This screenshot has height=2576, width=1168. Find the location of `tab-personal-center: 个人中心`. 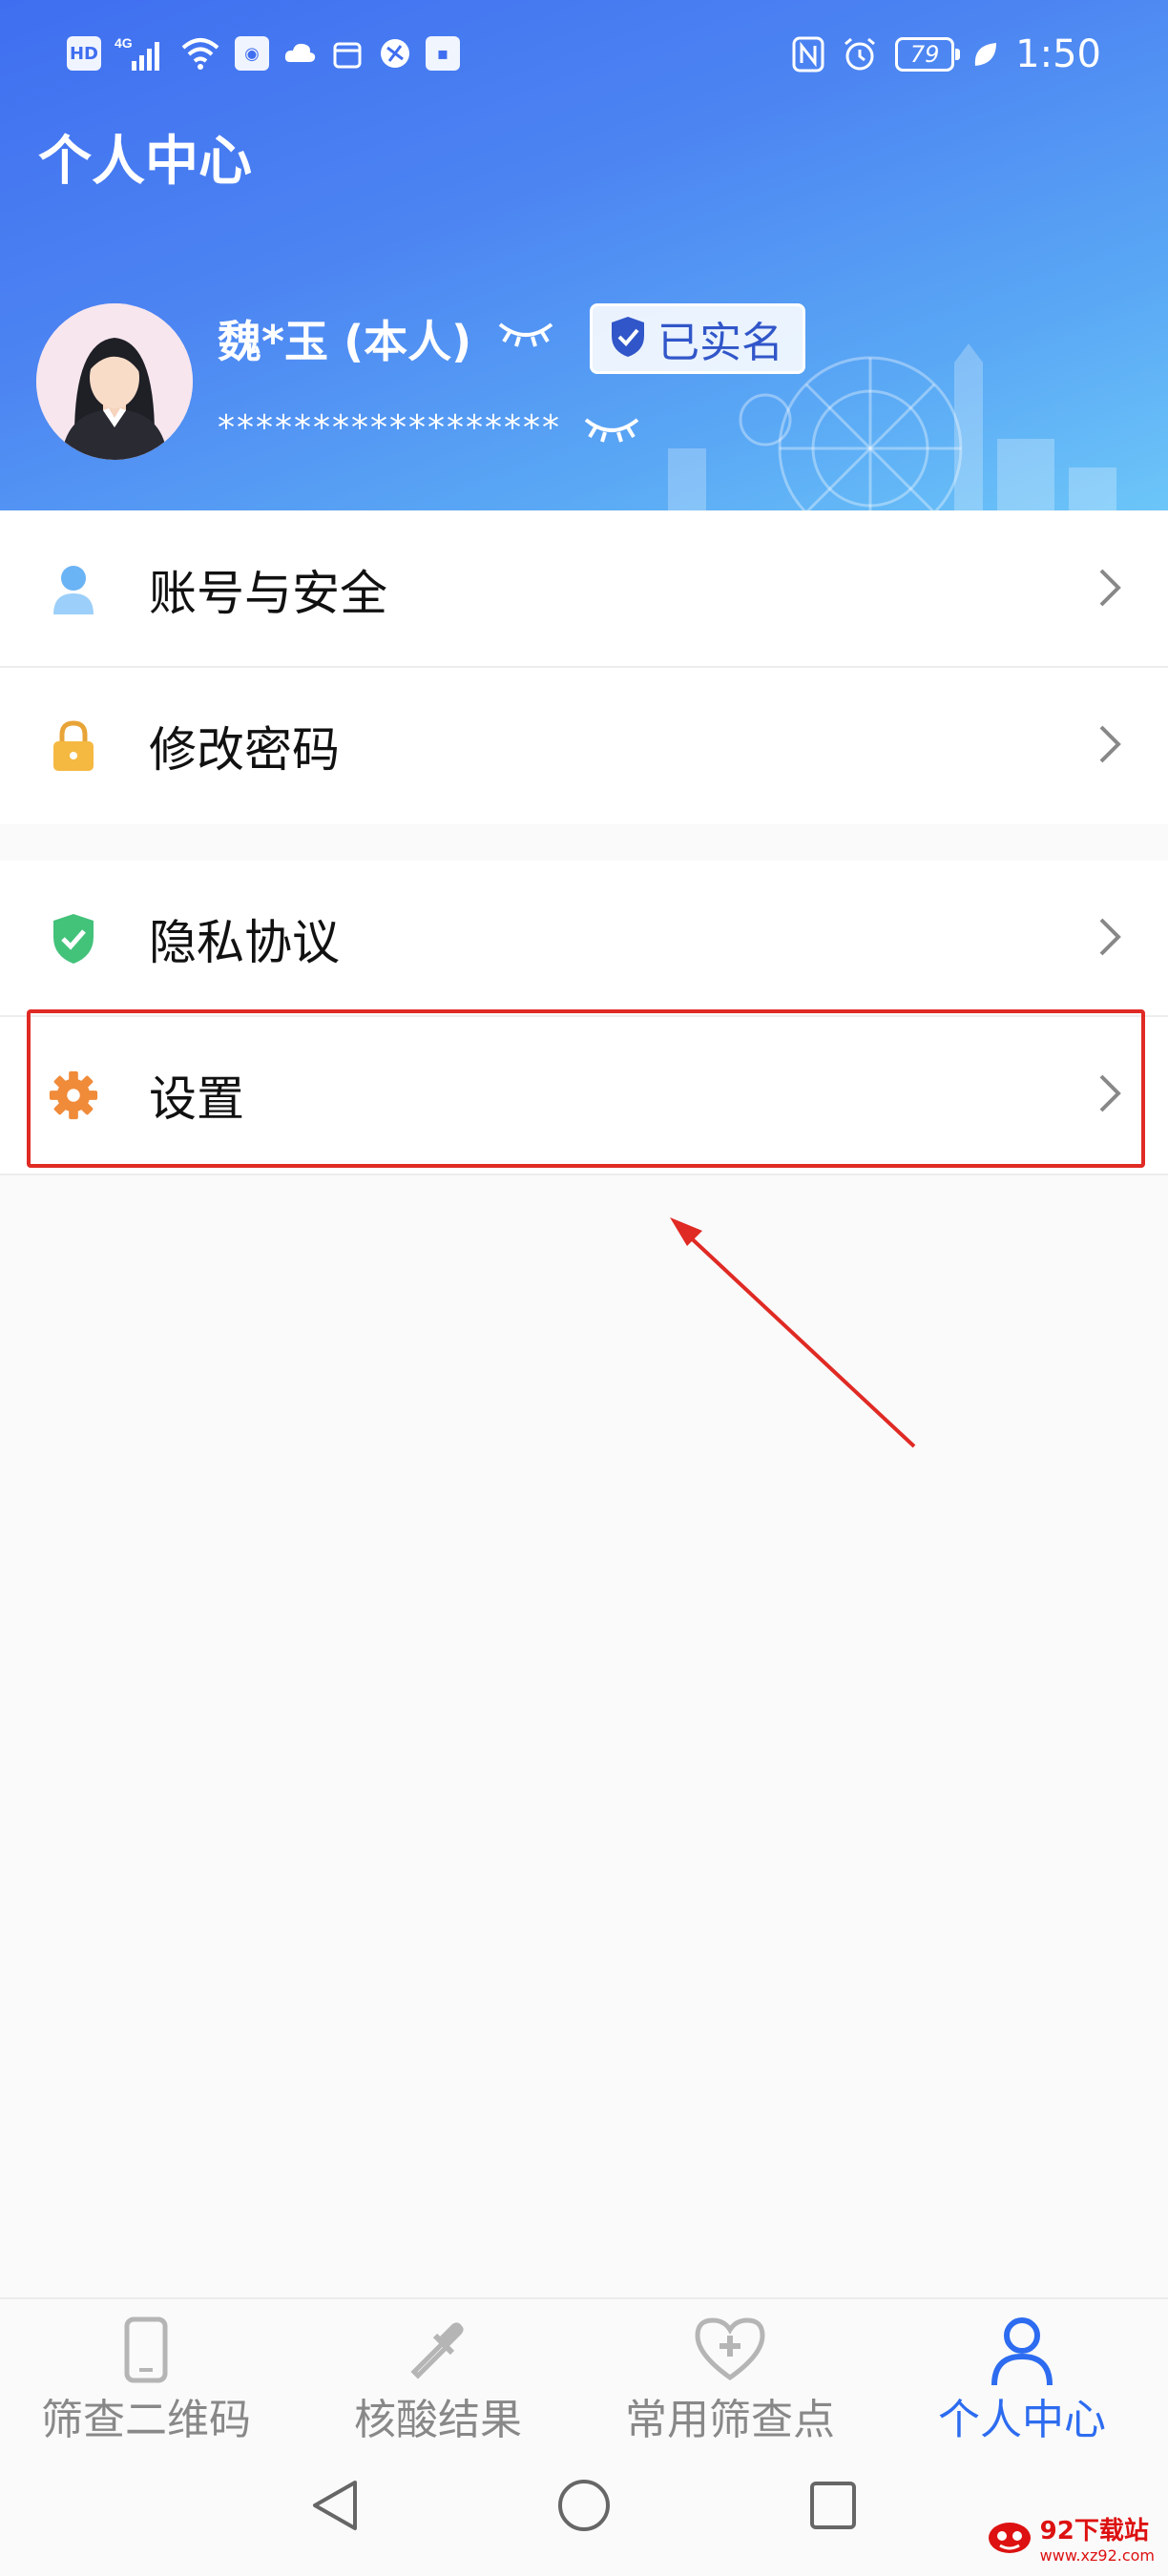

tab-personal-center: 个人中心 is located at coordinates (1022, 2375).